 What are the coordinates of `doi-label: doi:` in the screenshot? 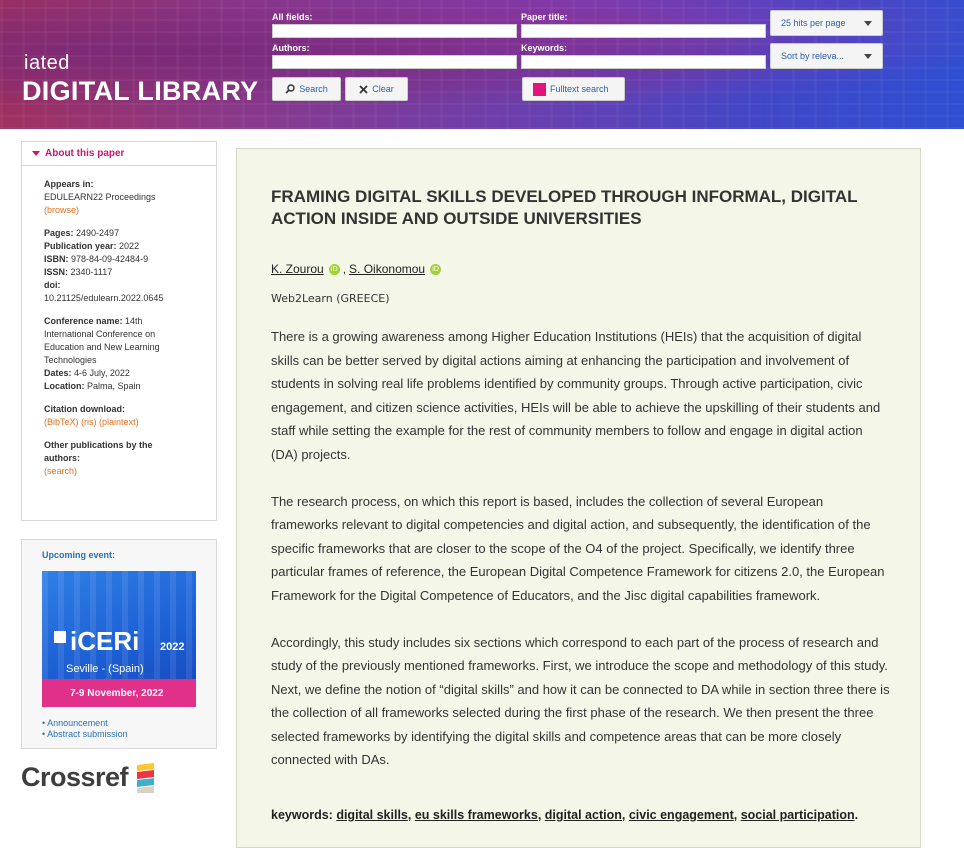 It's located at (52, 285).